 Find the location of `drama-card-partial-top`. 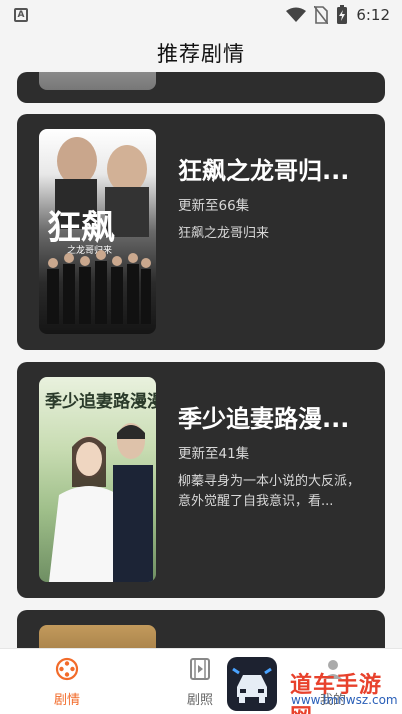

drama-card-partial-top is located at coordinates (201, 87).